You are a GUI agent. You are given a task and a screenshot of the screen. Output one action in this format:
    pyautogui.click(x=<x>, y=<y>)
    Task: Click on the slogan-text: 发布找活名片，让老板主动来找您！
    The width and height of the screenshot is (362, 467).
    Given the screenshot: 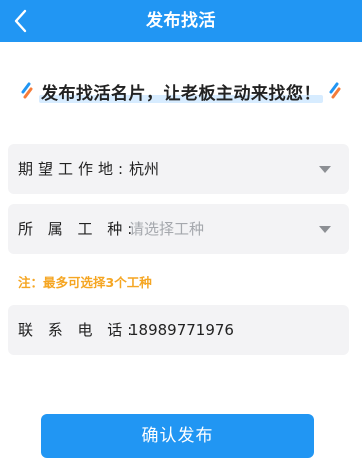 What is the action you would take?
    pyautogui.click(x=181, y=91)
    